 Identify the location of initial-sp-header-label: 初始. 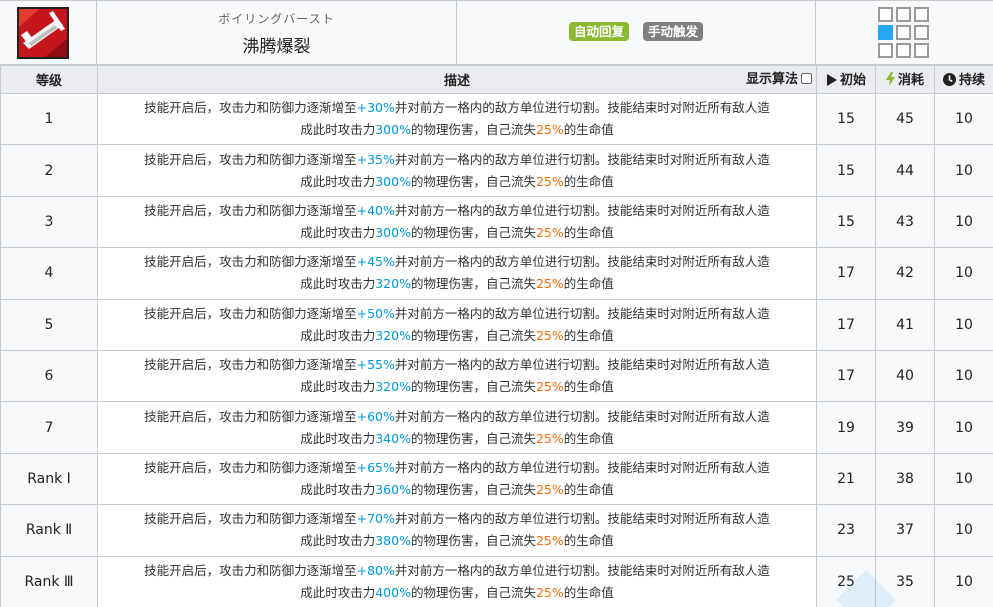
(852, 80).